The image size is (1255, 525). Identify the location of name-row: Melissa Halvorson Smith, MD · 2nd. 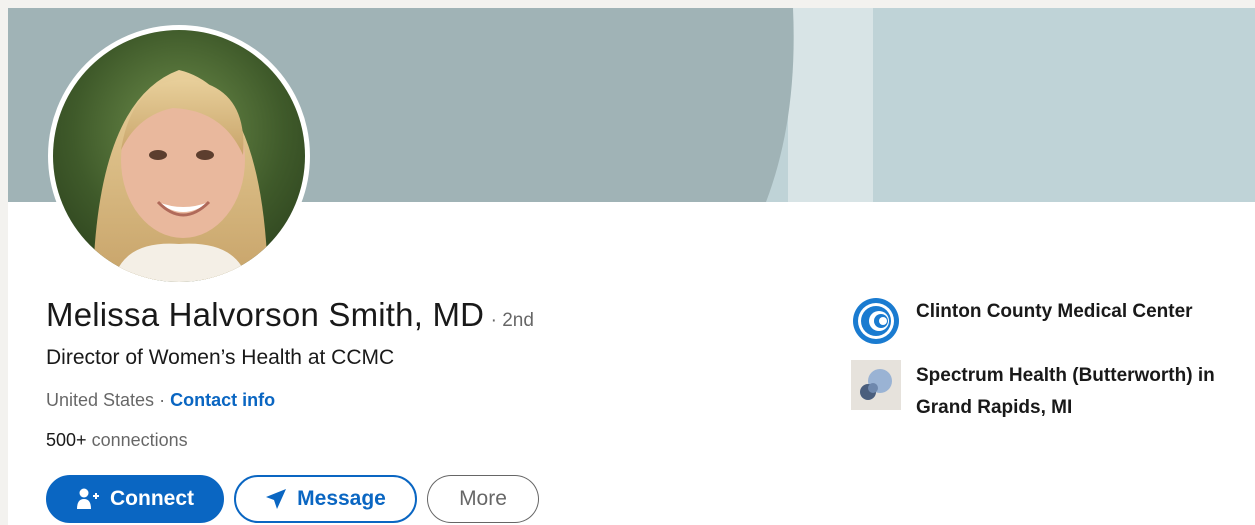
(290, 315).